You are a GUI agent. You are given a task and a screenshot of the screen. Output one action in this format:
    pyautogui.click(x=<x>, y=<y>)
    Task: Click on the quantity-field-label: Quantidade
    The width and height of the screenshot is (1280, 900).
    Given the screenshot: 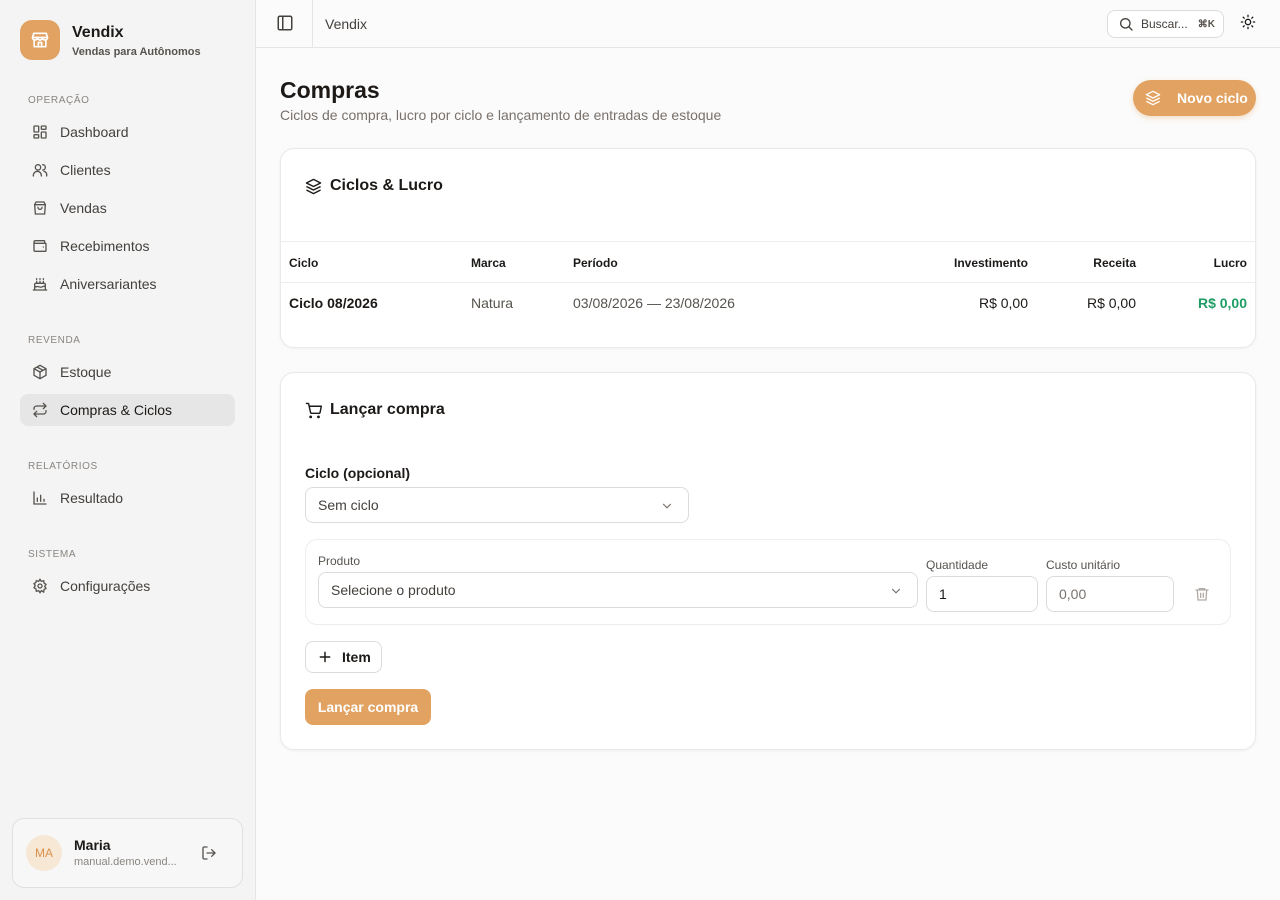 What is the action you would take?
    pyautogui.click(x=957, y=565)
    